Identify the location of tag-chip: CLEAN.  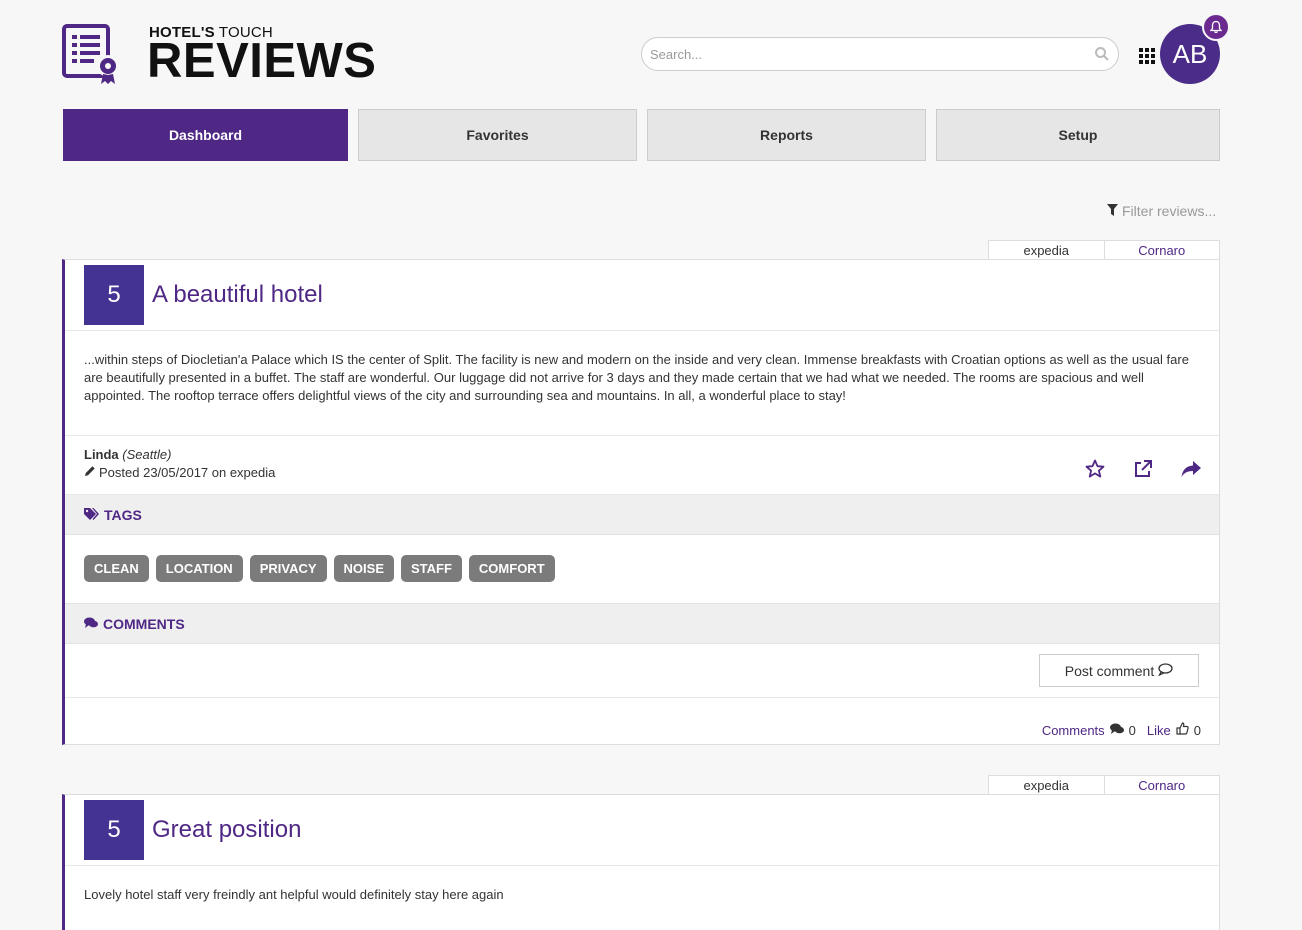
(116, 568).